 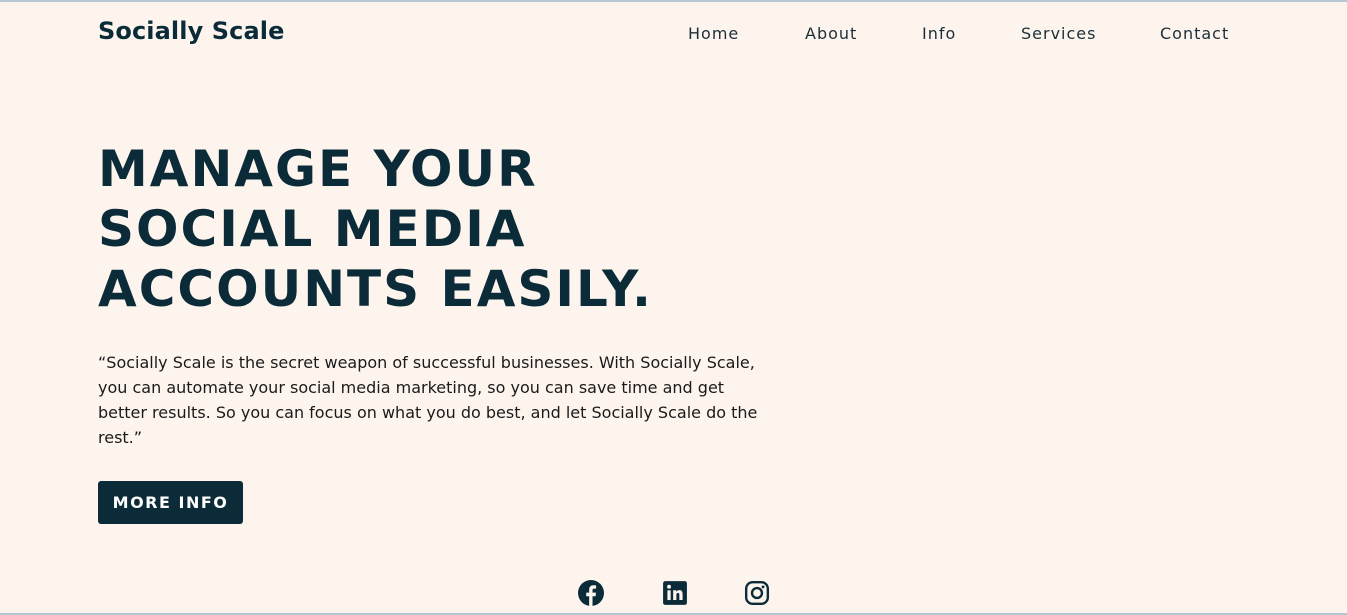 What do you see at coordinates (713, 33) in the screenshot?
I see `nav-item-home: Home` at bounding box center [713, 33].